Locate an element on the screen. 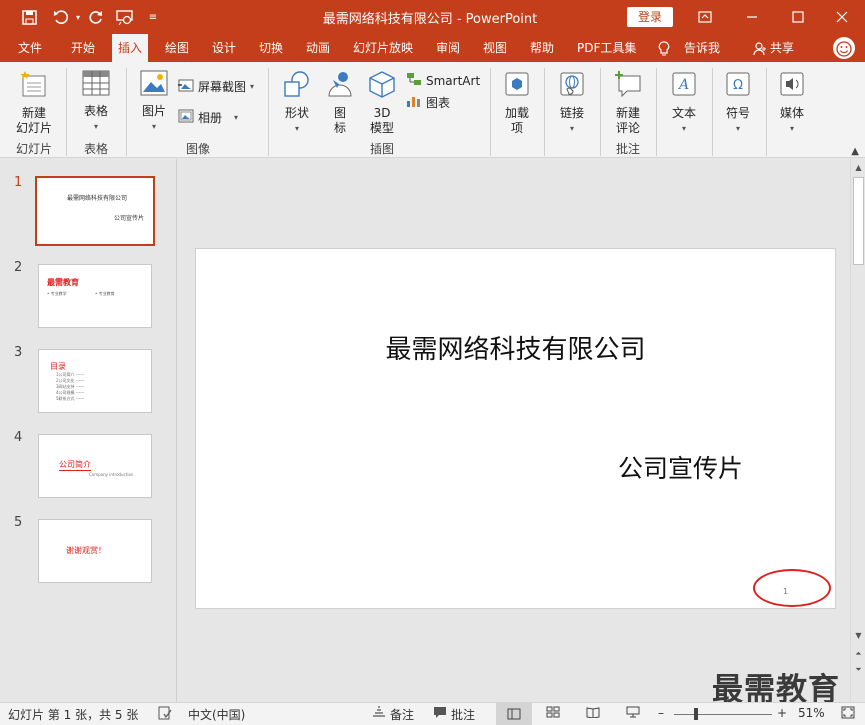 The image size is (865, 725). slideshow-start-icon is located at coordinates (124, 17).